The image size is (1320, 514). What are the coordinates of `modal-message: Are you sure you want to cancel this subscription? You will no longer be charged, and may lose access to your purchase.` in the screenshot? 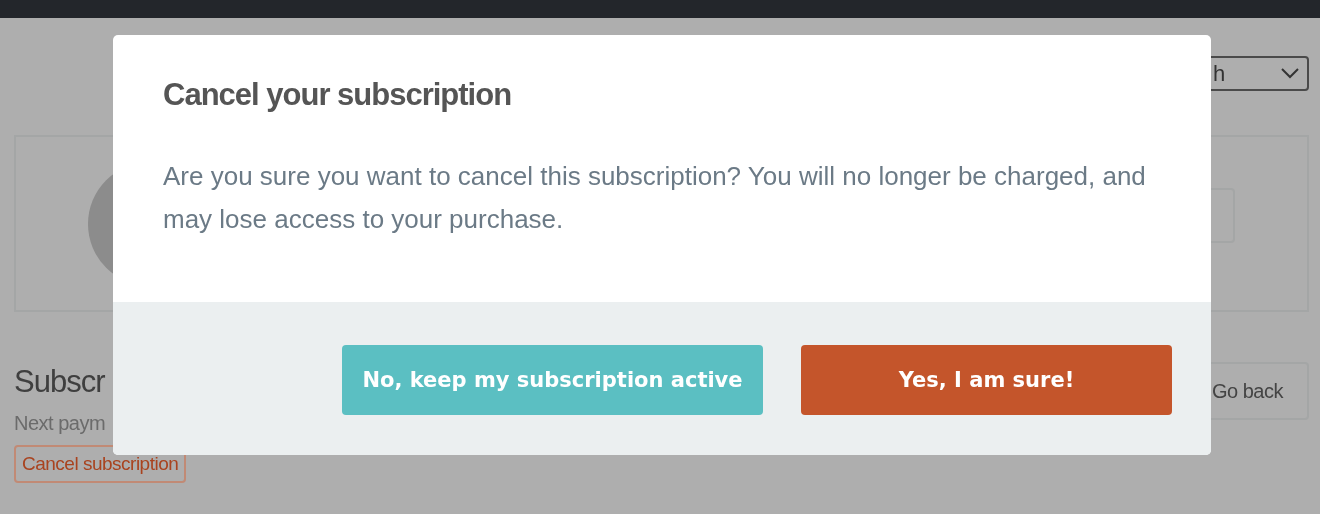 It's located at (655, 198).